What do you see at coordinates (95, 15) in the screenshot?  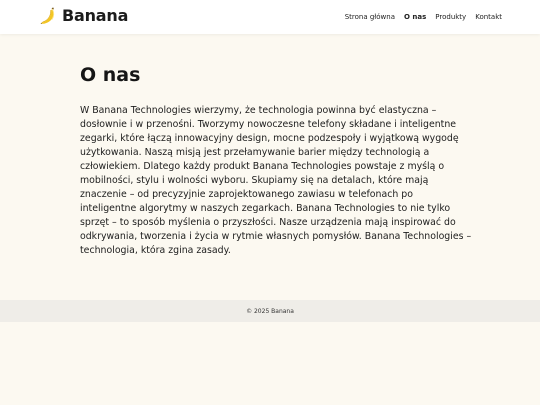 I see `brand-name: Banana` at bounding box center [95, 15].